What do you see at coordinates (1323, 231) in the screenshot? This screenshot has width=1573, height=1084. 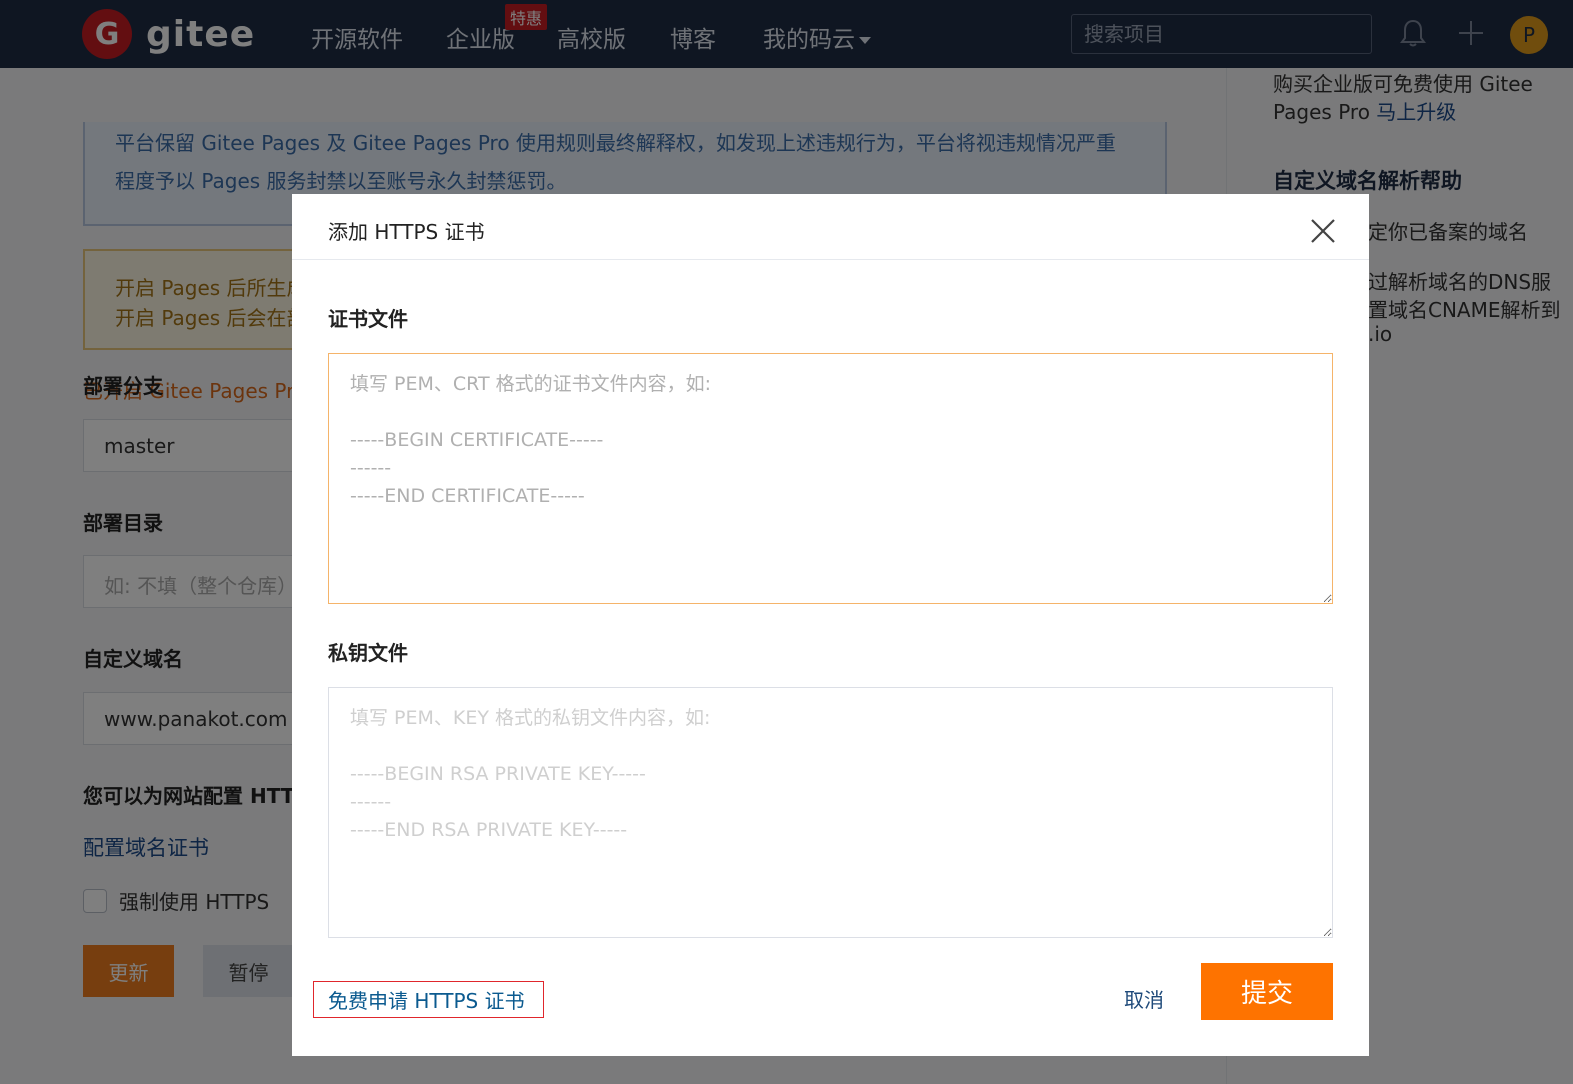 I see `close-icon` at bounding box center [1323, 231].